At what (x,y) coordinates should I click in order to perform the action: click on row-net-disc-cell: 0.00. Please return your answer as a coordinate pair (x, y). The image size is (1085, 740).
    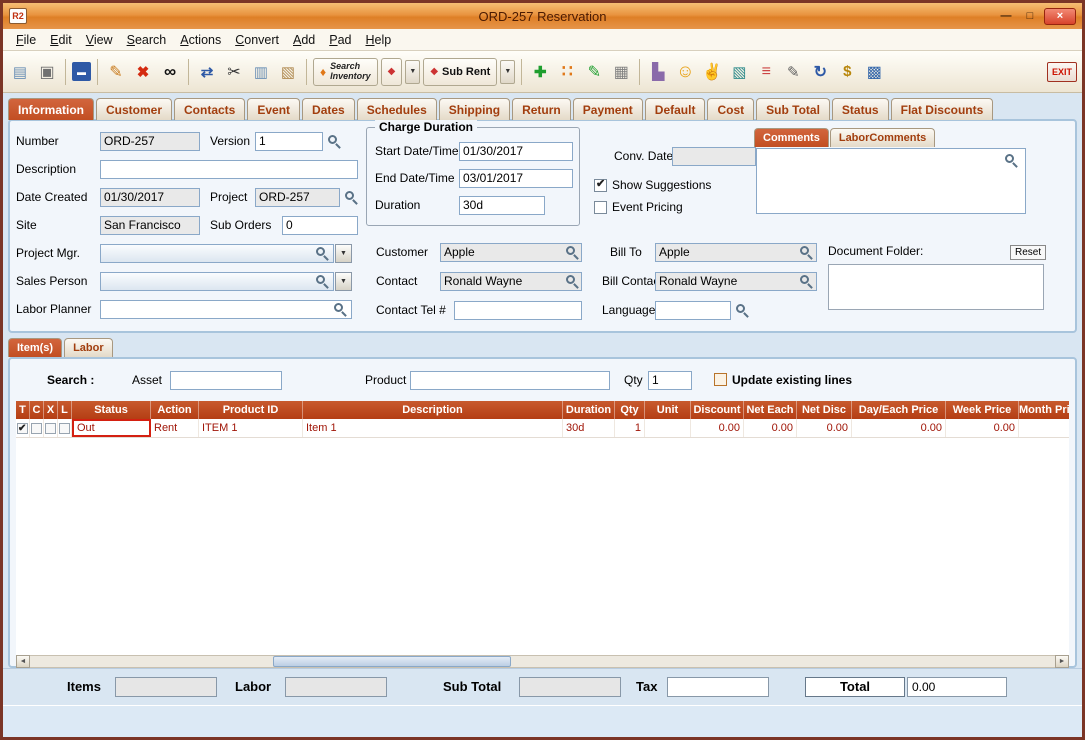
    Looking at the image, I should click on (824, 428).